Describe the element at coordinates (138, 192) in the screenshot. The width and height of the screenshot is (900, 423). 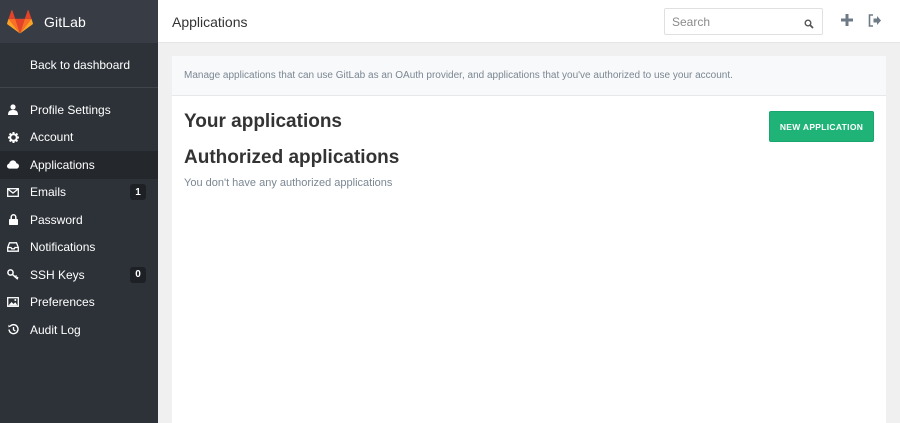
I see `emails-count-badge: 1` at that location.